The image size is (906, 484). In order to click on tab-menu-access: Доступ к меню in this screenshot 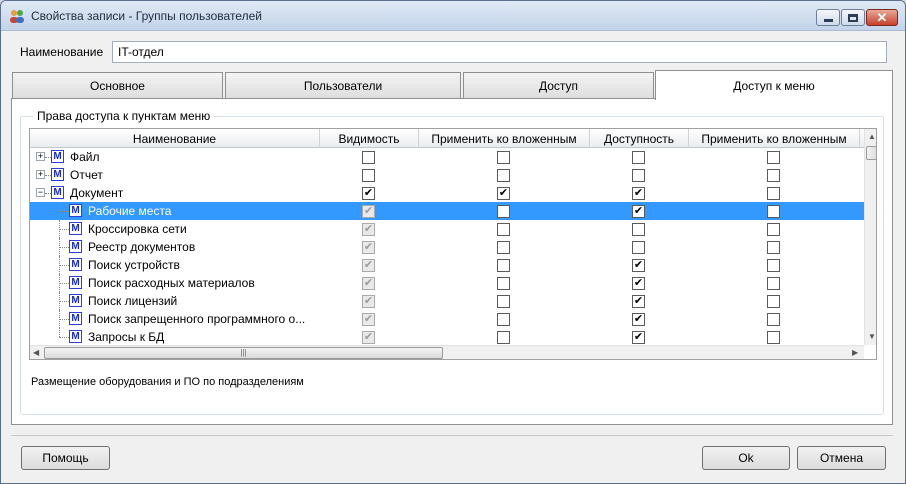, I will do `click(774, 85)`.